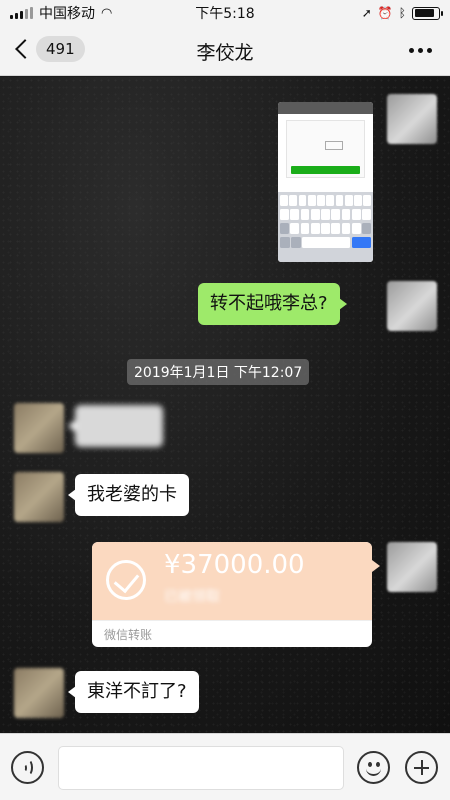 The width and height of the screenshot is (450, 800). I want to click on message-input, so click(201, 768).